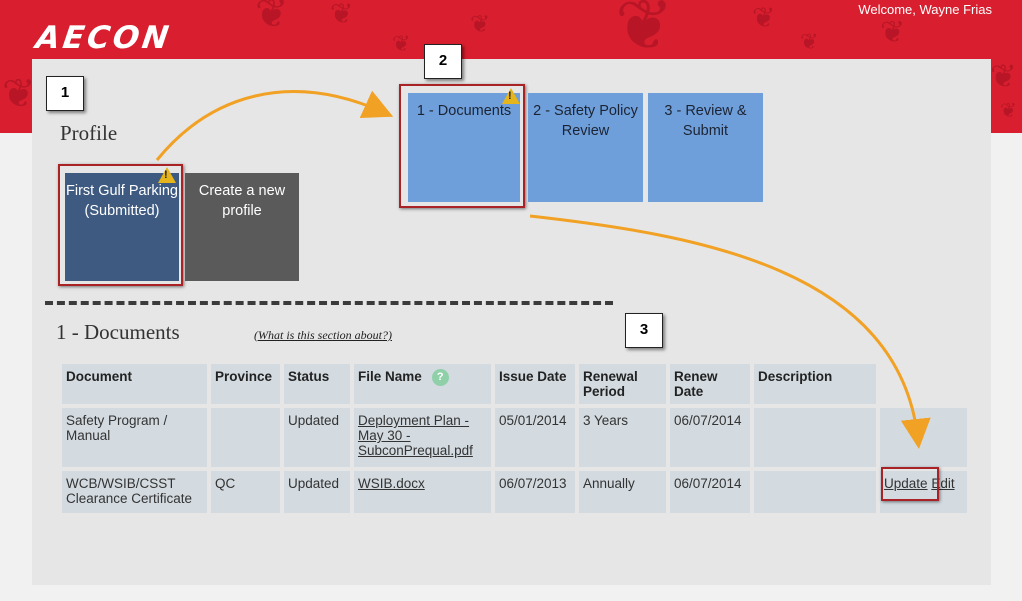  Describe the element at coordinates (705, 121) in the screenshot. I see `step-tile-label: 3 - Review & Submit` at that location.